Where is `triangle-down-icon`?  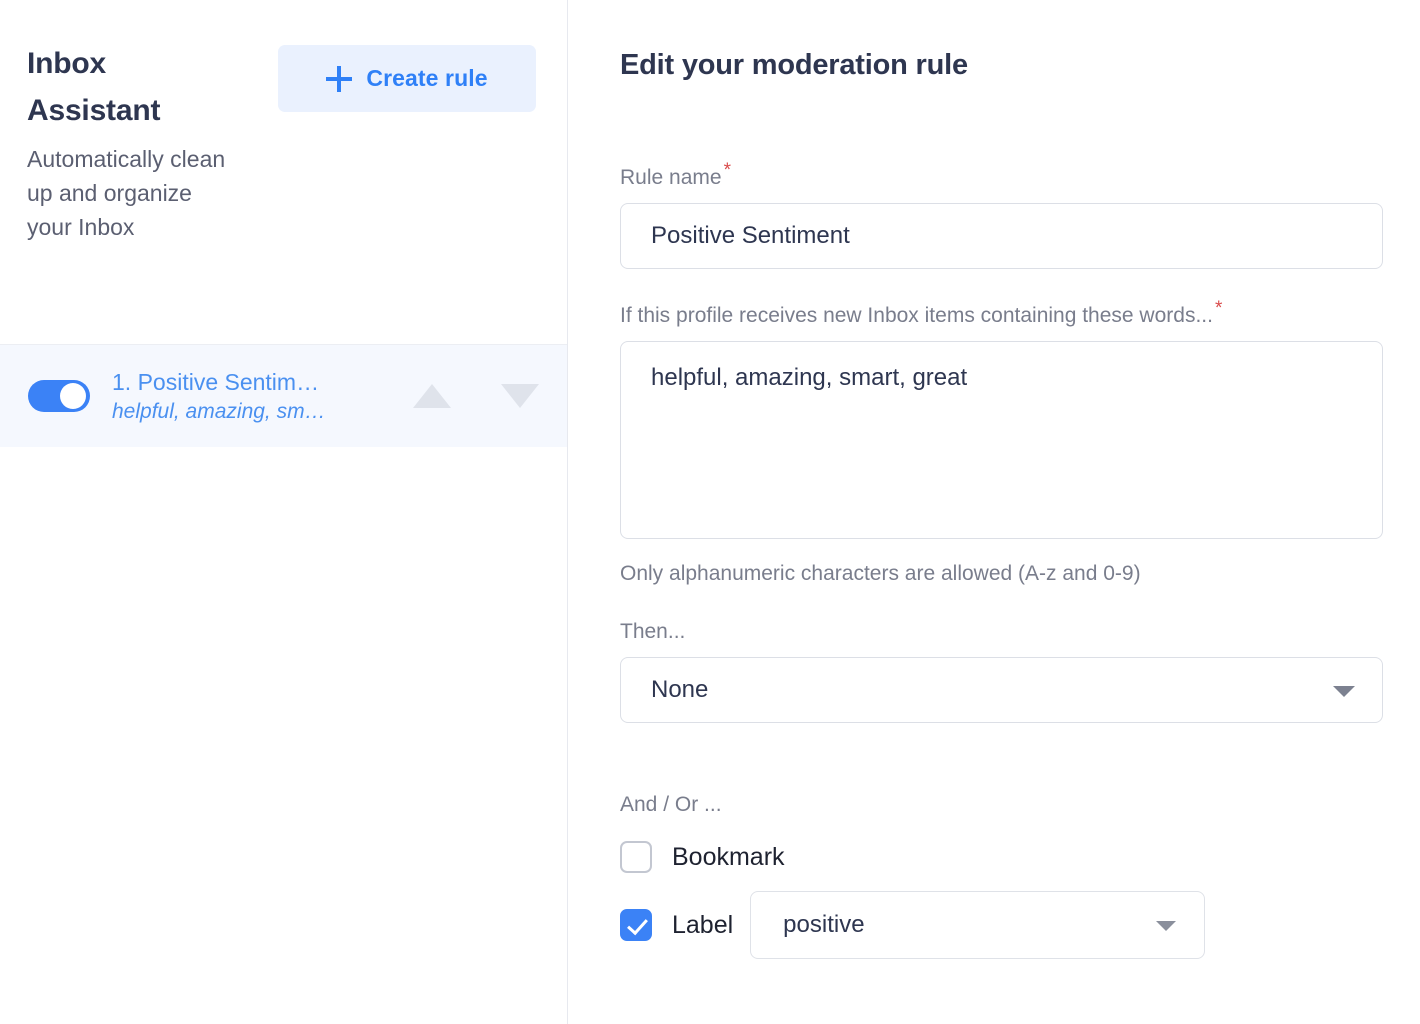
triangle-down-icon is located at coordinates (520, 396).